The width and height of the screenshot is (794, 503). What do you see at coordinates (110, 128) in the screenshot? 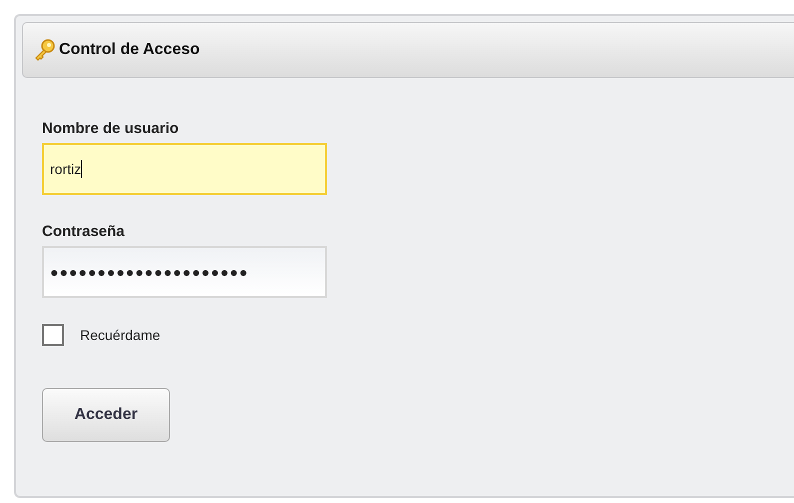
I see `field-label: Nombre de usuario` at bounding box center [110, 128].